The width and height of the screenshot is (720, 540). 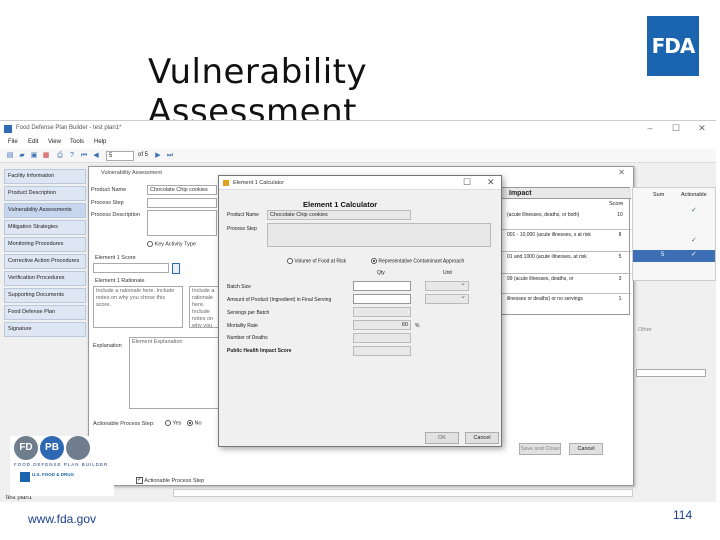 I want to click on minimize-icon: –, so click(x=650, y=128).